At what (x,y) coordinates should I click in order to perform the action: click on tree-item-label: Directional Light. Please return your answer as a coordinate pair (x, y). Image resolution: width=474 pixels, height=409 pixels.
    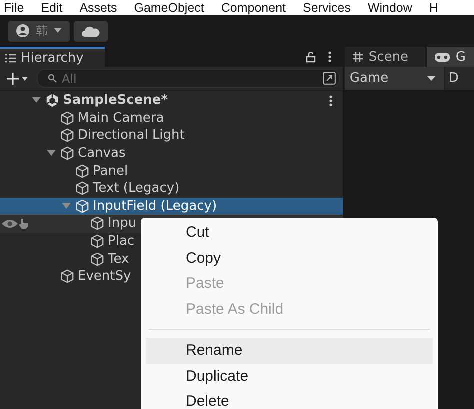
    Looking at the image, I should click on (131, 136).